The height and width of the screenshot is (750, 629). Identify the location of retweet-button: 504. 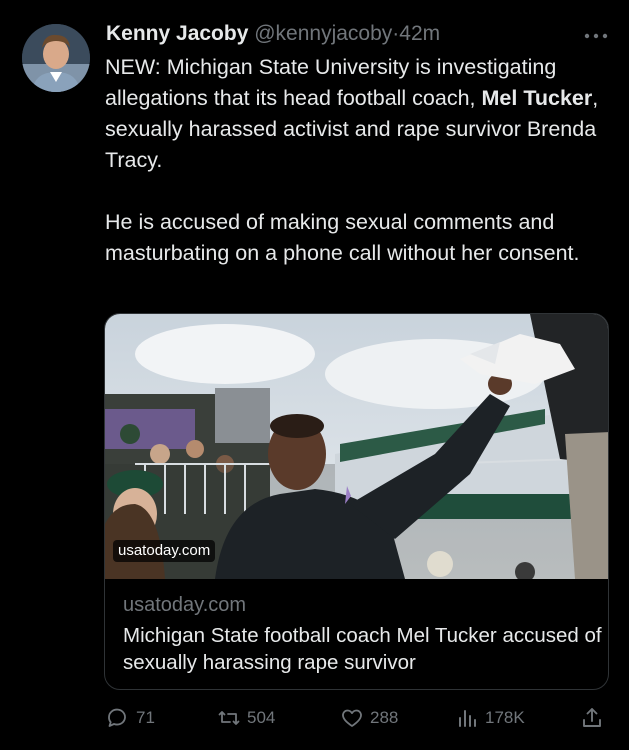
(246, 718).